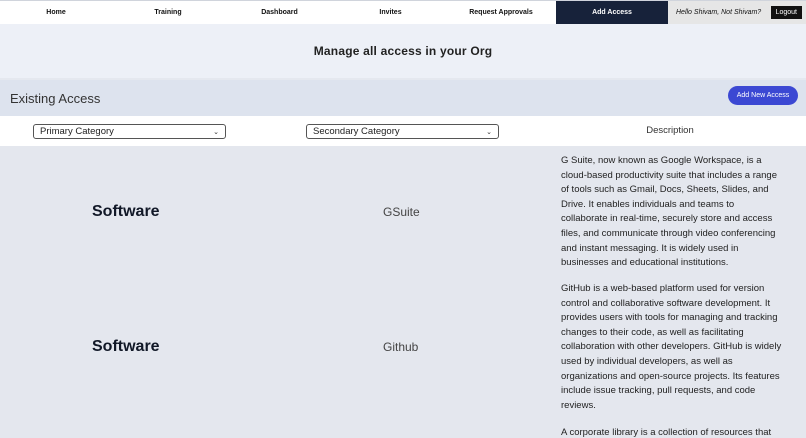 The width and height of the screenshot is (806, 438). I want to click on header-band: Manage all access in your Org, so click(403, 51).